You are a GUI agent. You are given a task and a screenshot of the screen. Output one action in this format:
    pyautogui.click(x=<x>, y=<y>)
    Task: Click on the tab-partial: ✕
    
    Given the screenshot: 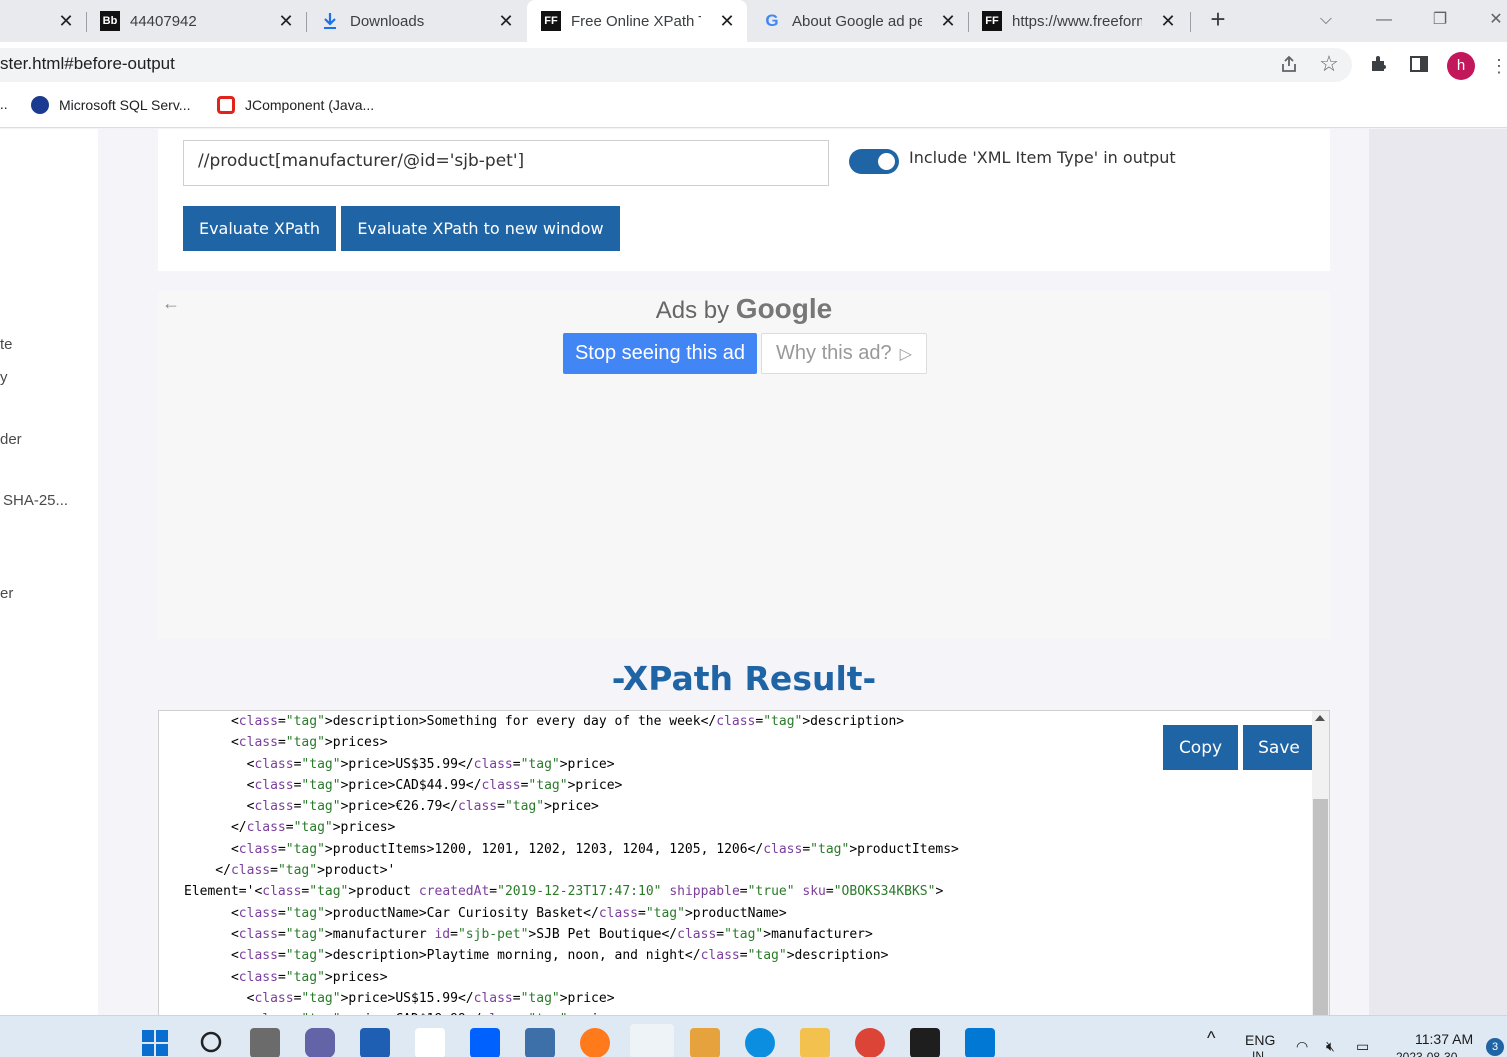 What is the action you would take?
    pyautogui.click(x=43, y=21)
    